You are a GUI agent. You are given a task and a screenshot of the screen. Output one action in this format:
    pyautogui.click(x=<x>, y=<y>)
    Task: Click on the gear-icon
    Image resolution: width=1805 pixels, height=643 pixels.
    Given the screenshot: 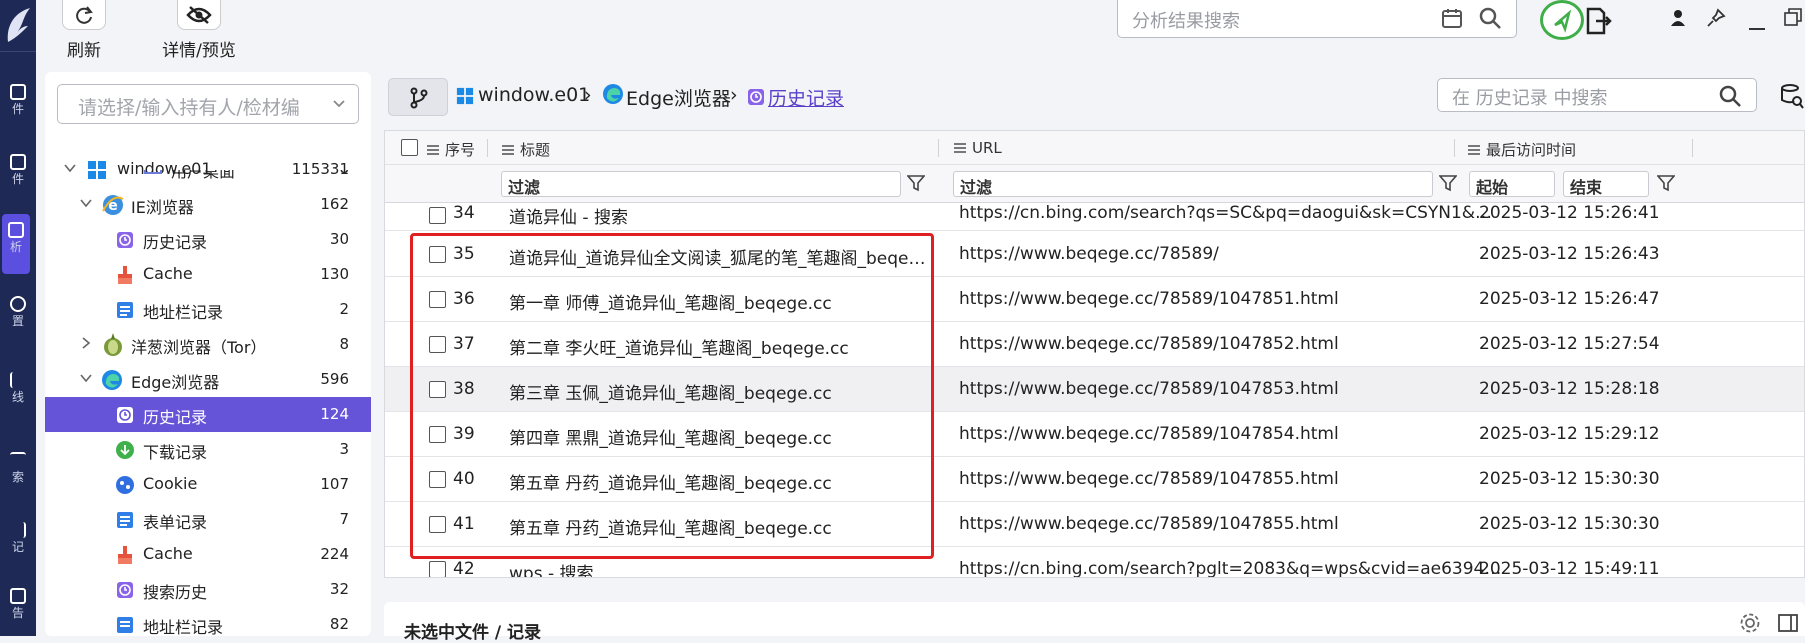 What is the action you would take?
    pyautogui.click(x=1750, y=625)
    